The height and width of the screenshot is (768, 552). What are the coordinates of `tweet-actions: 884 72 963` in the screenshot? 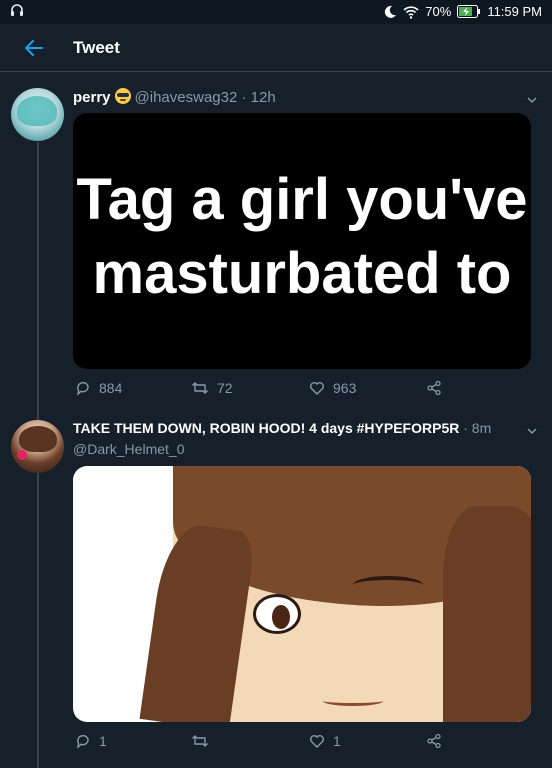 It's located at (283, 390).